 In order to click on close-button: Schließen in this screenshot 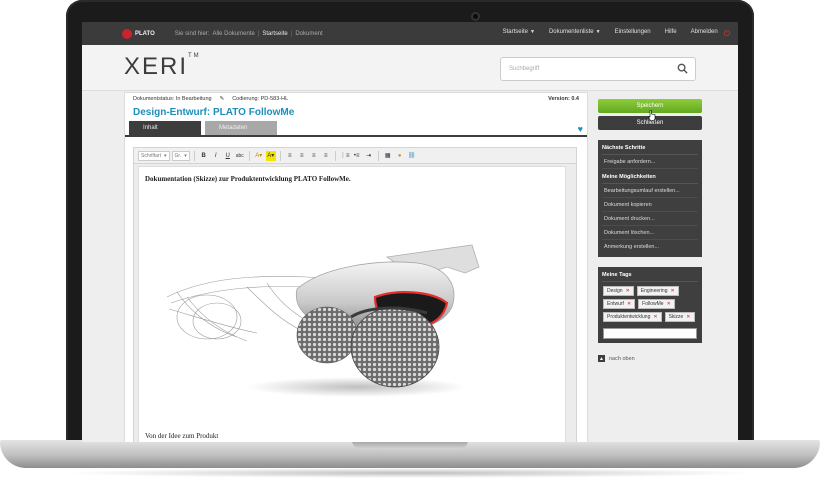, I will do `click(650, 120)`.